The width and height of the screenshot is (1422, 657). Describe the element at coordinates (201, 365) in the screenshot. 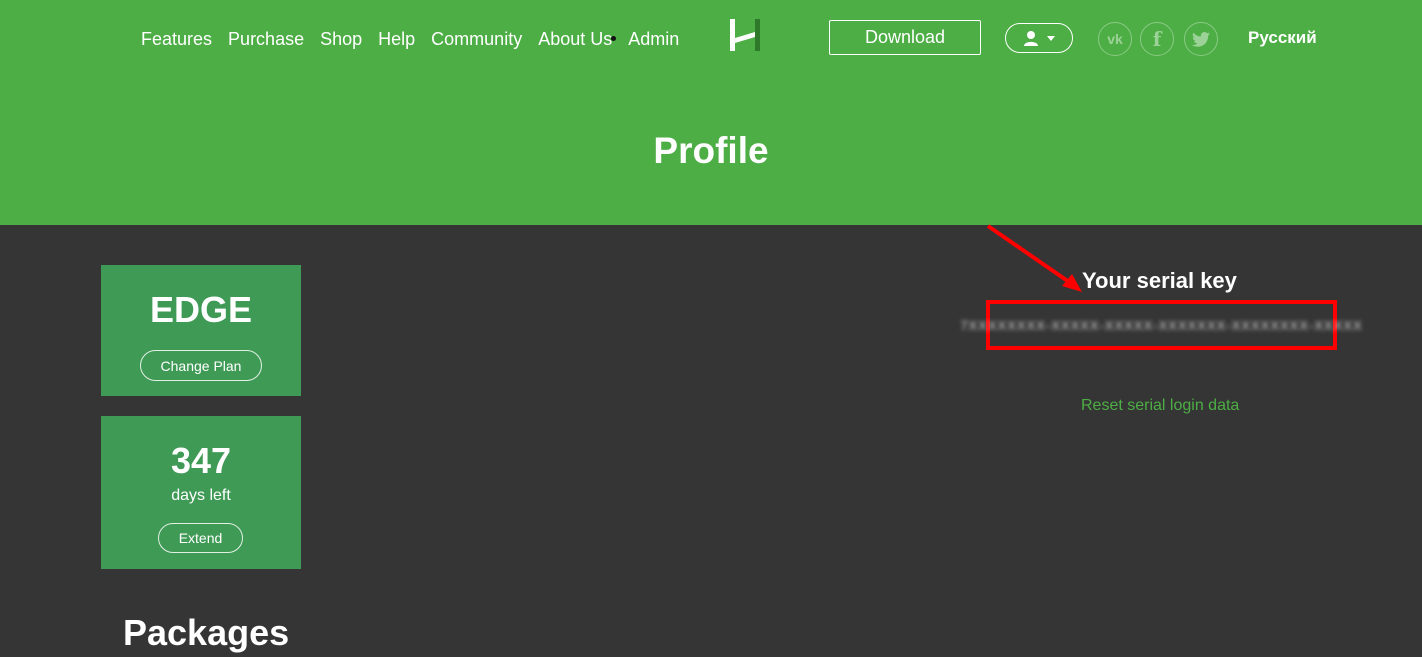

I see `change-plan-button: Change Plan` at that location.